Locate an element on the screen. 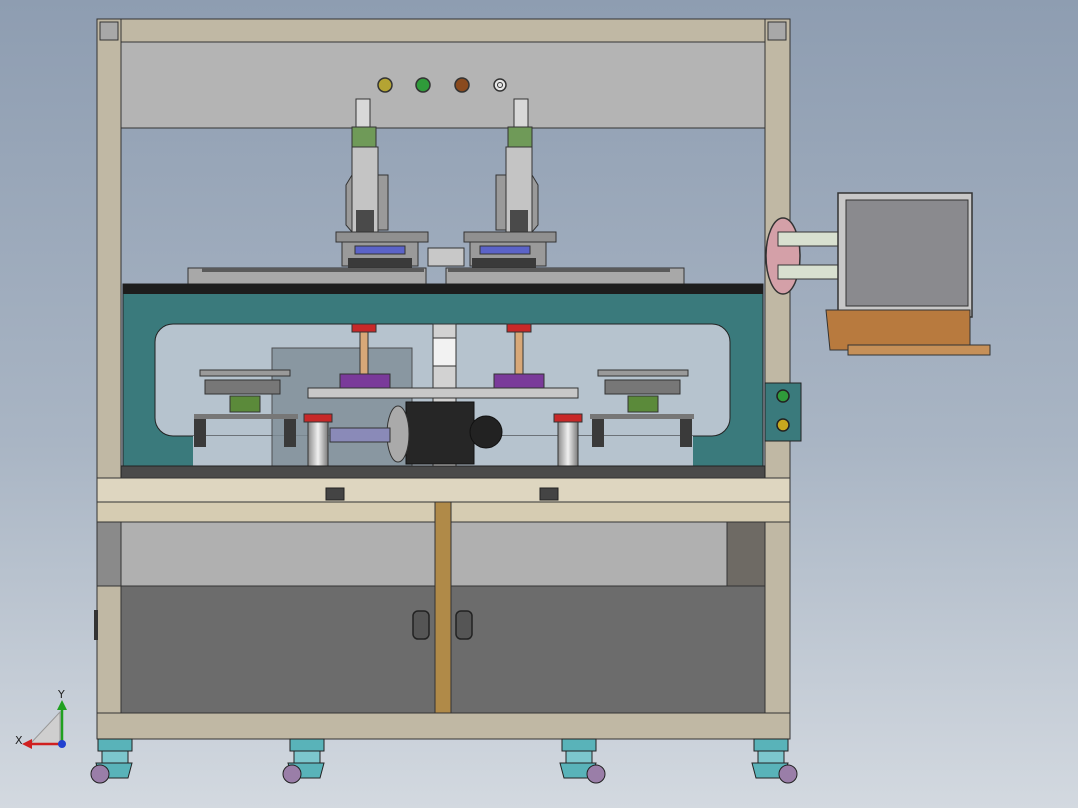 This screenshot has height=808, width=1078. monitor-tray is located at coordinates (898, 330).